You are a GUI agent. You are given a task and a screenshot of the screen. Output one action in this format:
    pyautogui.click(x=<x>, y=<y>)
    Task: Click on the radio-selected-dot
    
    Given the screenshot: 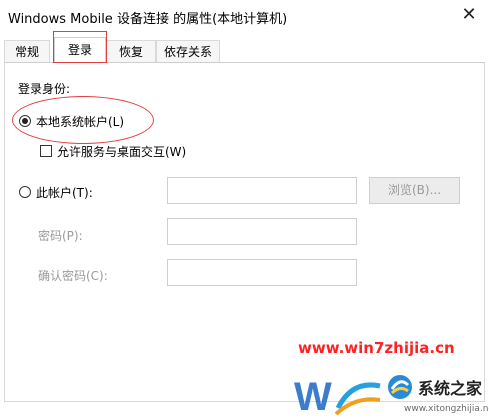 What is the action you would take?
    pyautogui.click(x=25, y=121)
    